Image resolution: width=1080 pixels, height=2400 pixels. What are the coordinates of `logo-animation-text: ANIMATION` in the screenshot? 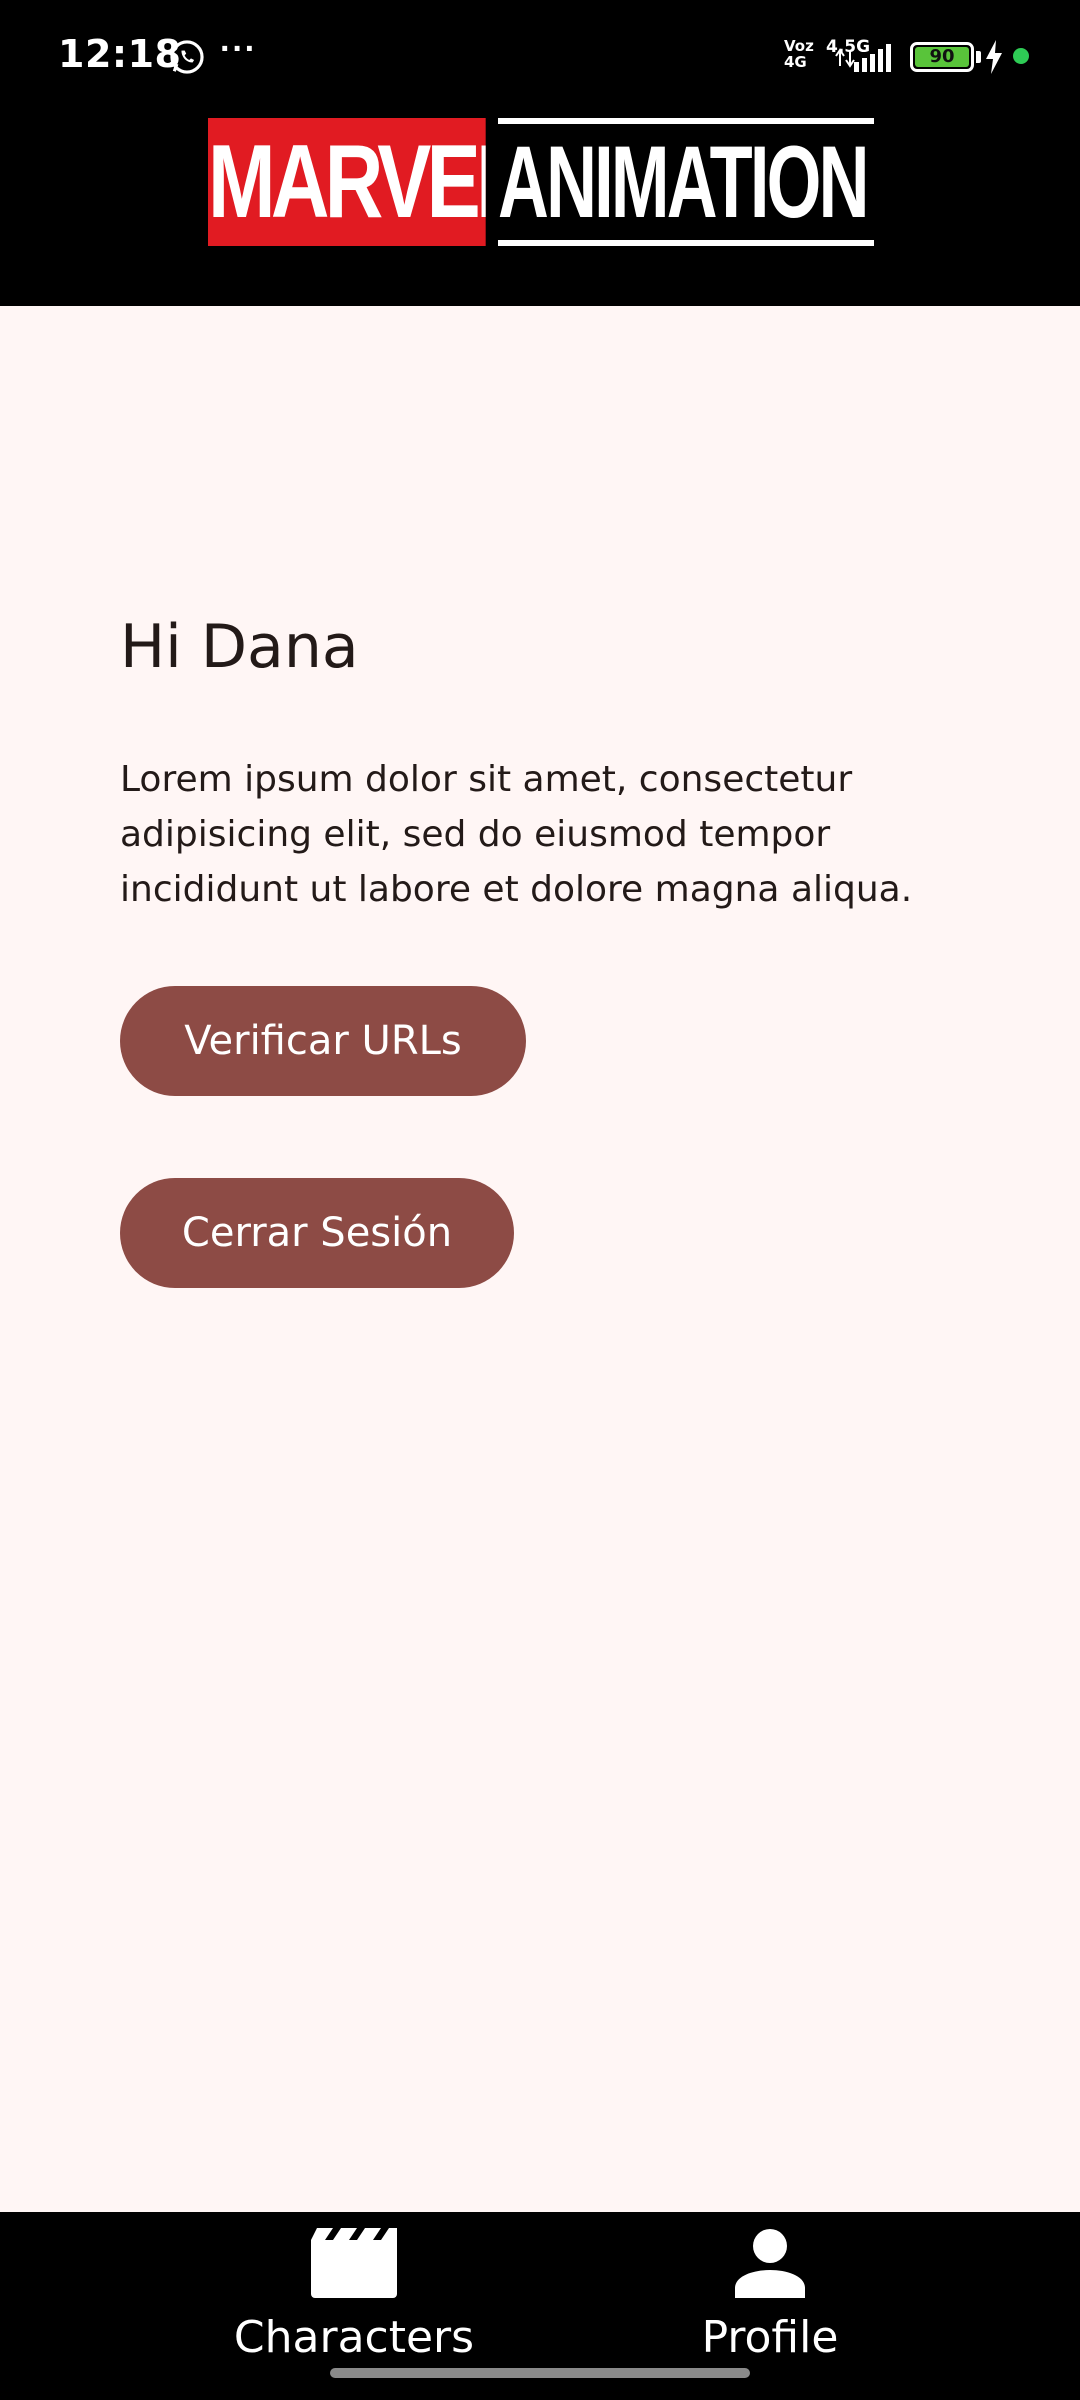 It's located at (683, 182).